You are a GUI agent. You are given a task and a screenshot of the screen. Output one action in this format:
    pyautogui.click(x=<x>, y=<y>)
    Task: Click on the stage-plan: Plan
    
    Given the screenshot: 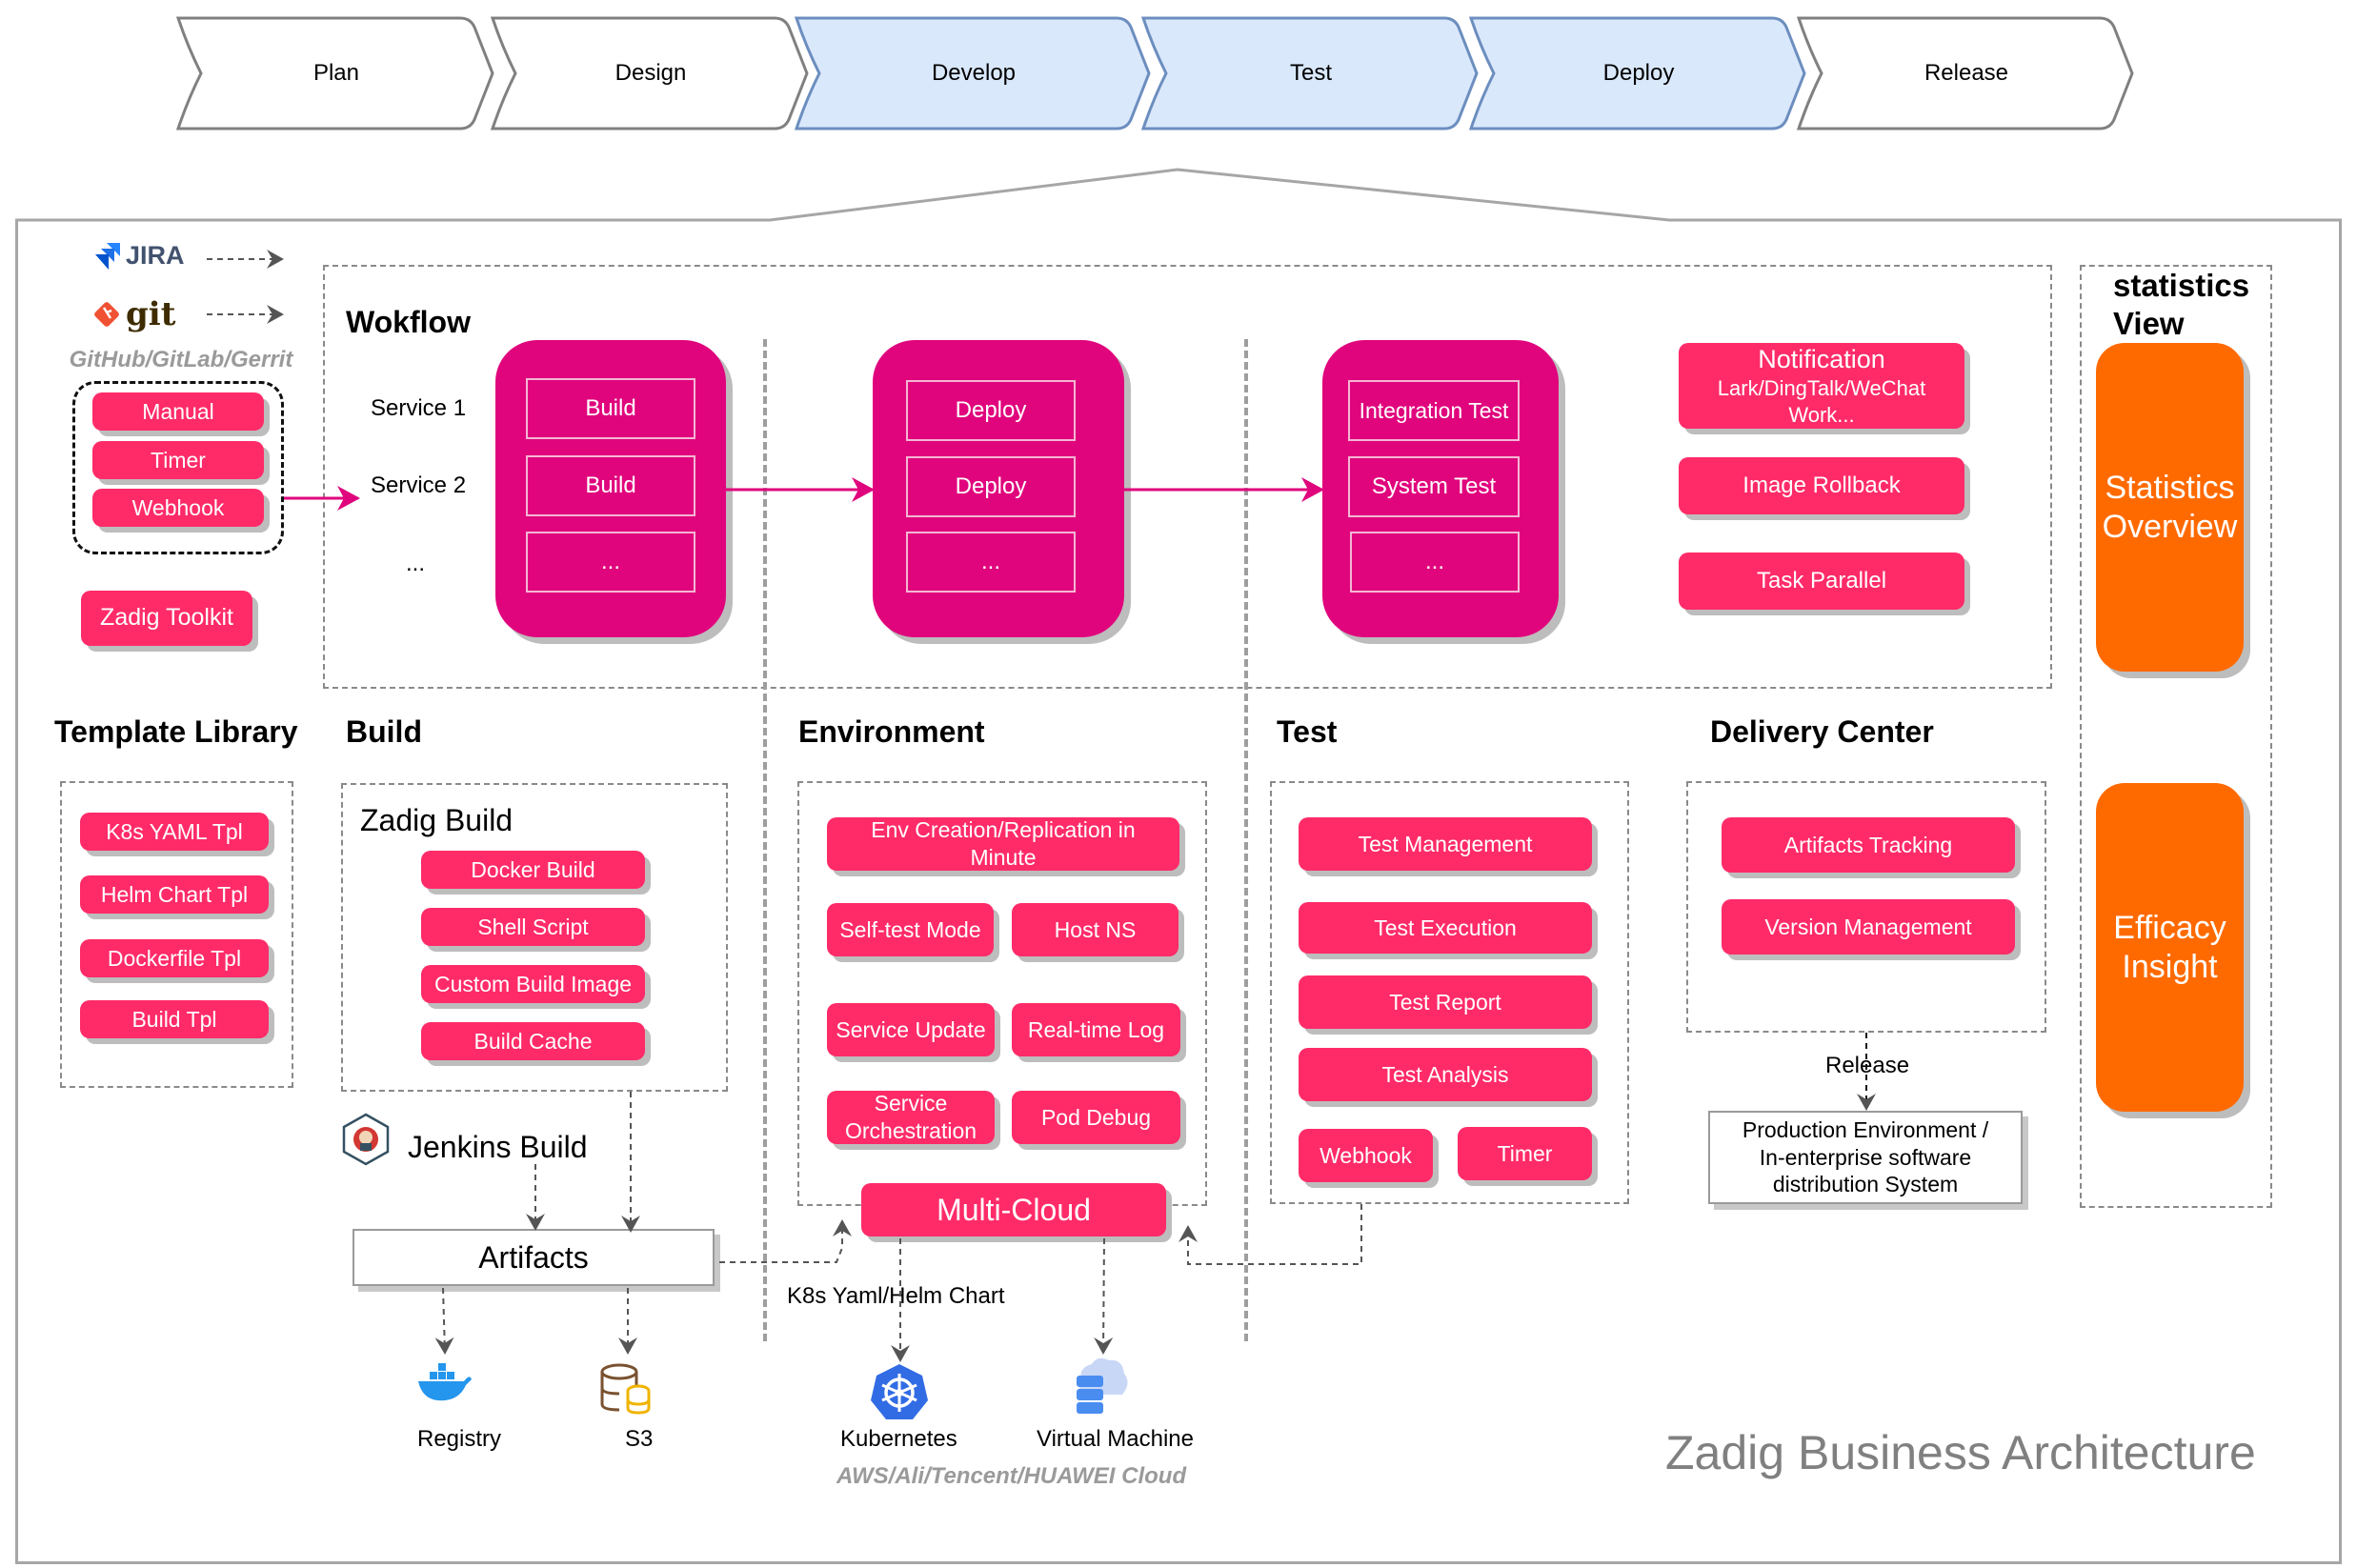 What is the action you would take?
    pyautogui.click(x=336, y=73)
    